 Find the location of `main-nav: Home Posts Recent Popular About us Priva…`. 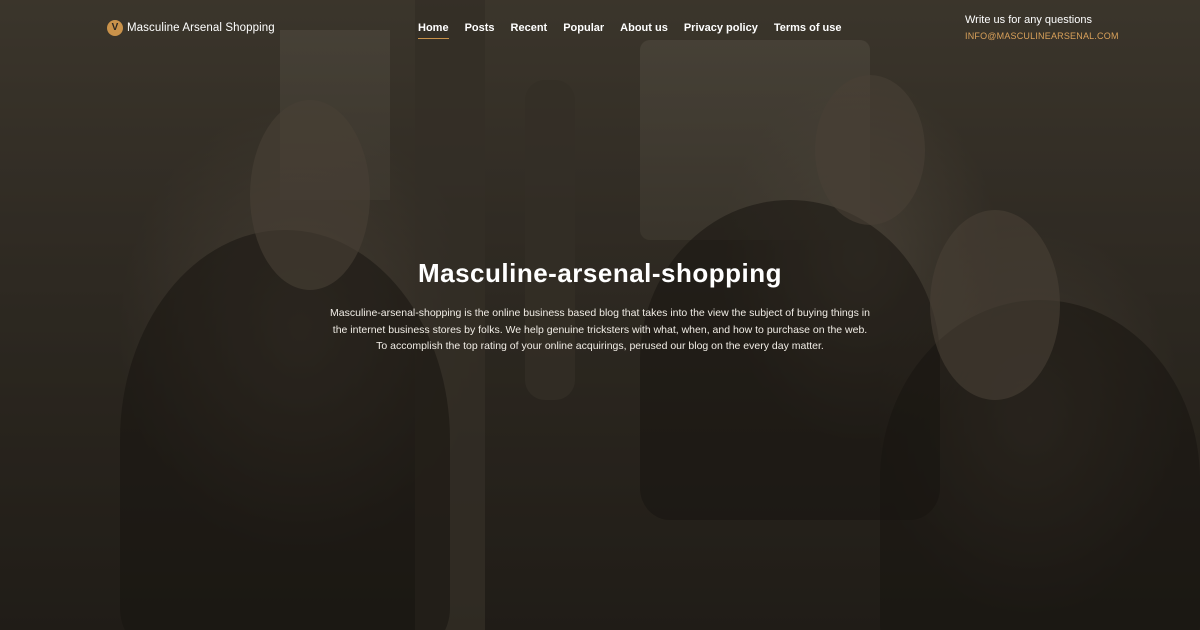

main-nav: Home Posts Recent Popular About us Priva… is located at coordinates (630, 30).